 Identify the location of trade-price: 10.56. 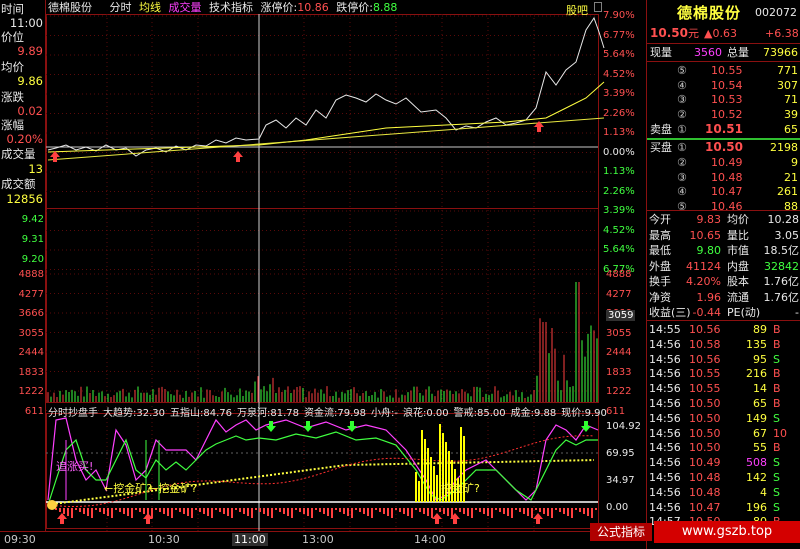
(705, 359).